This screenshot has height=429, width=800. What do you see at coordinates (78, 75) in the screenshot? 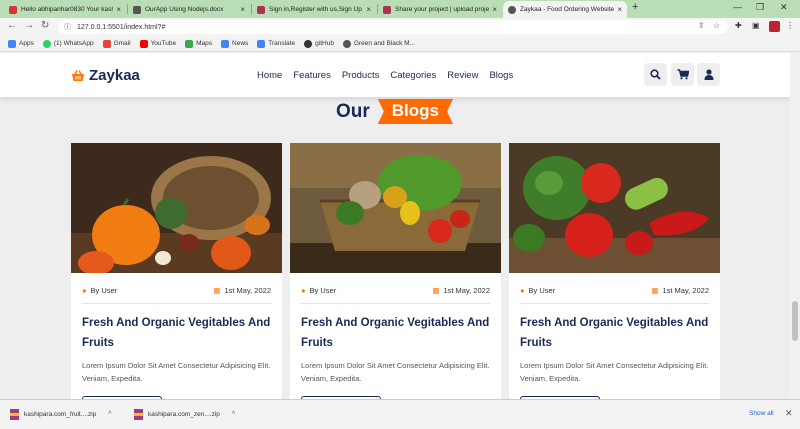
I see `basket-icon` at bounding box center [78, 75].